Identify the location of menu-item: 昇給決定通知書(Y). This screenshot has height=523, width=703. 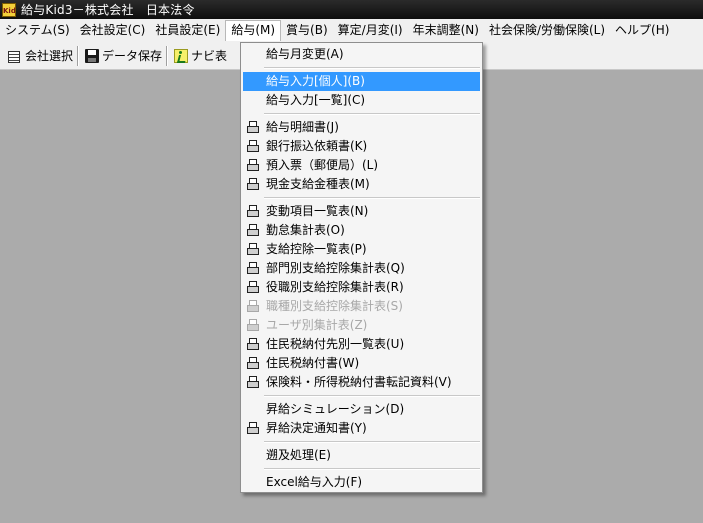
(361, 428).